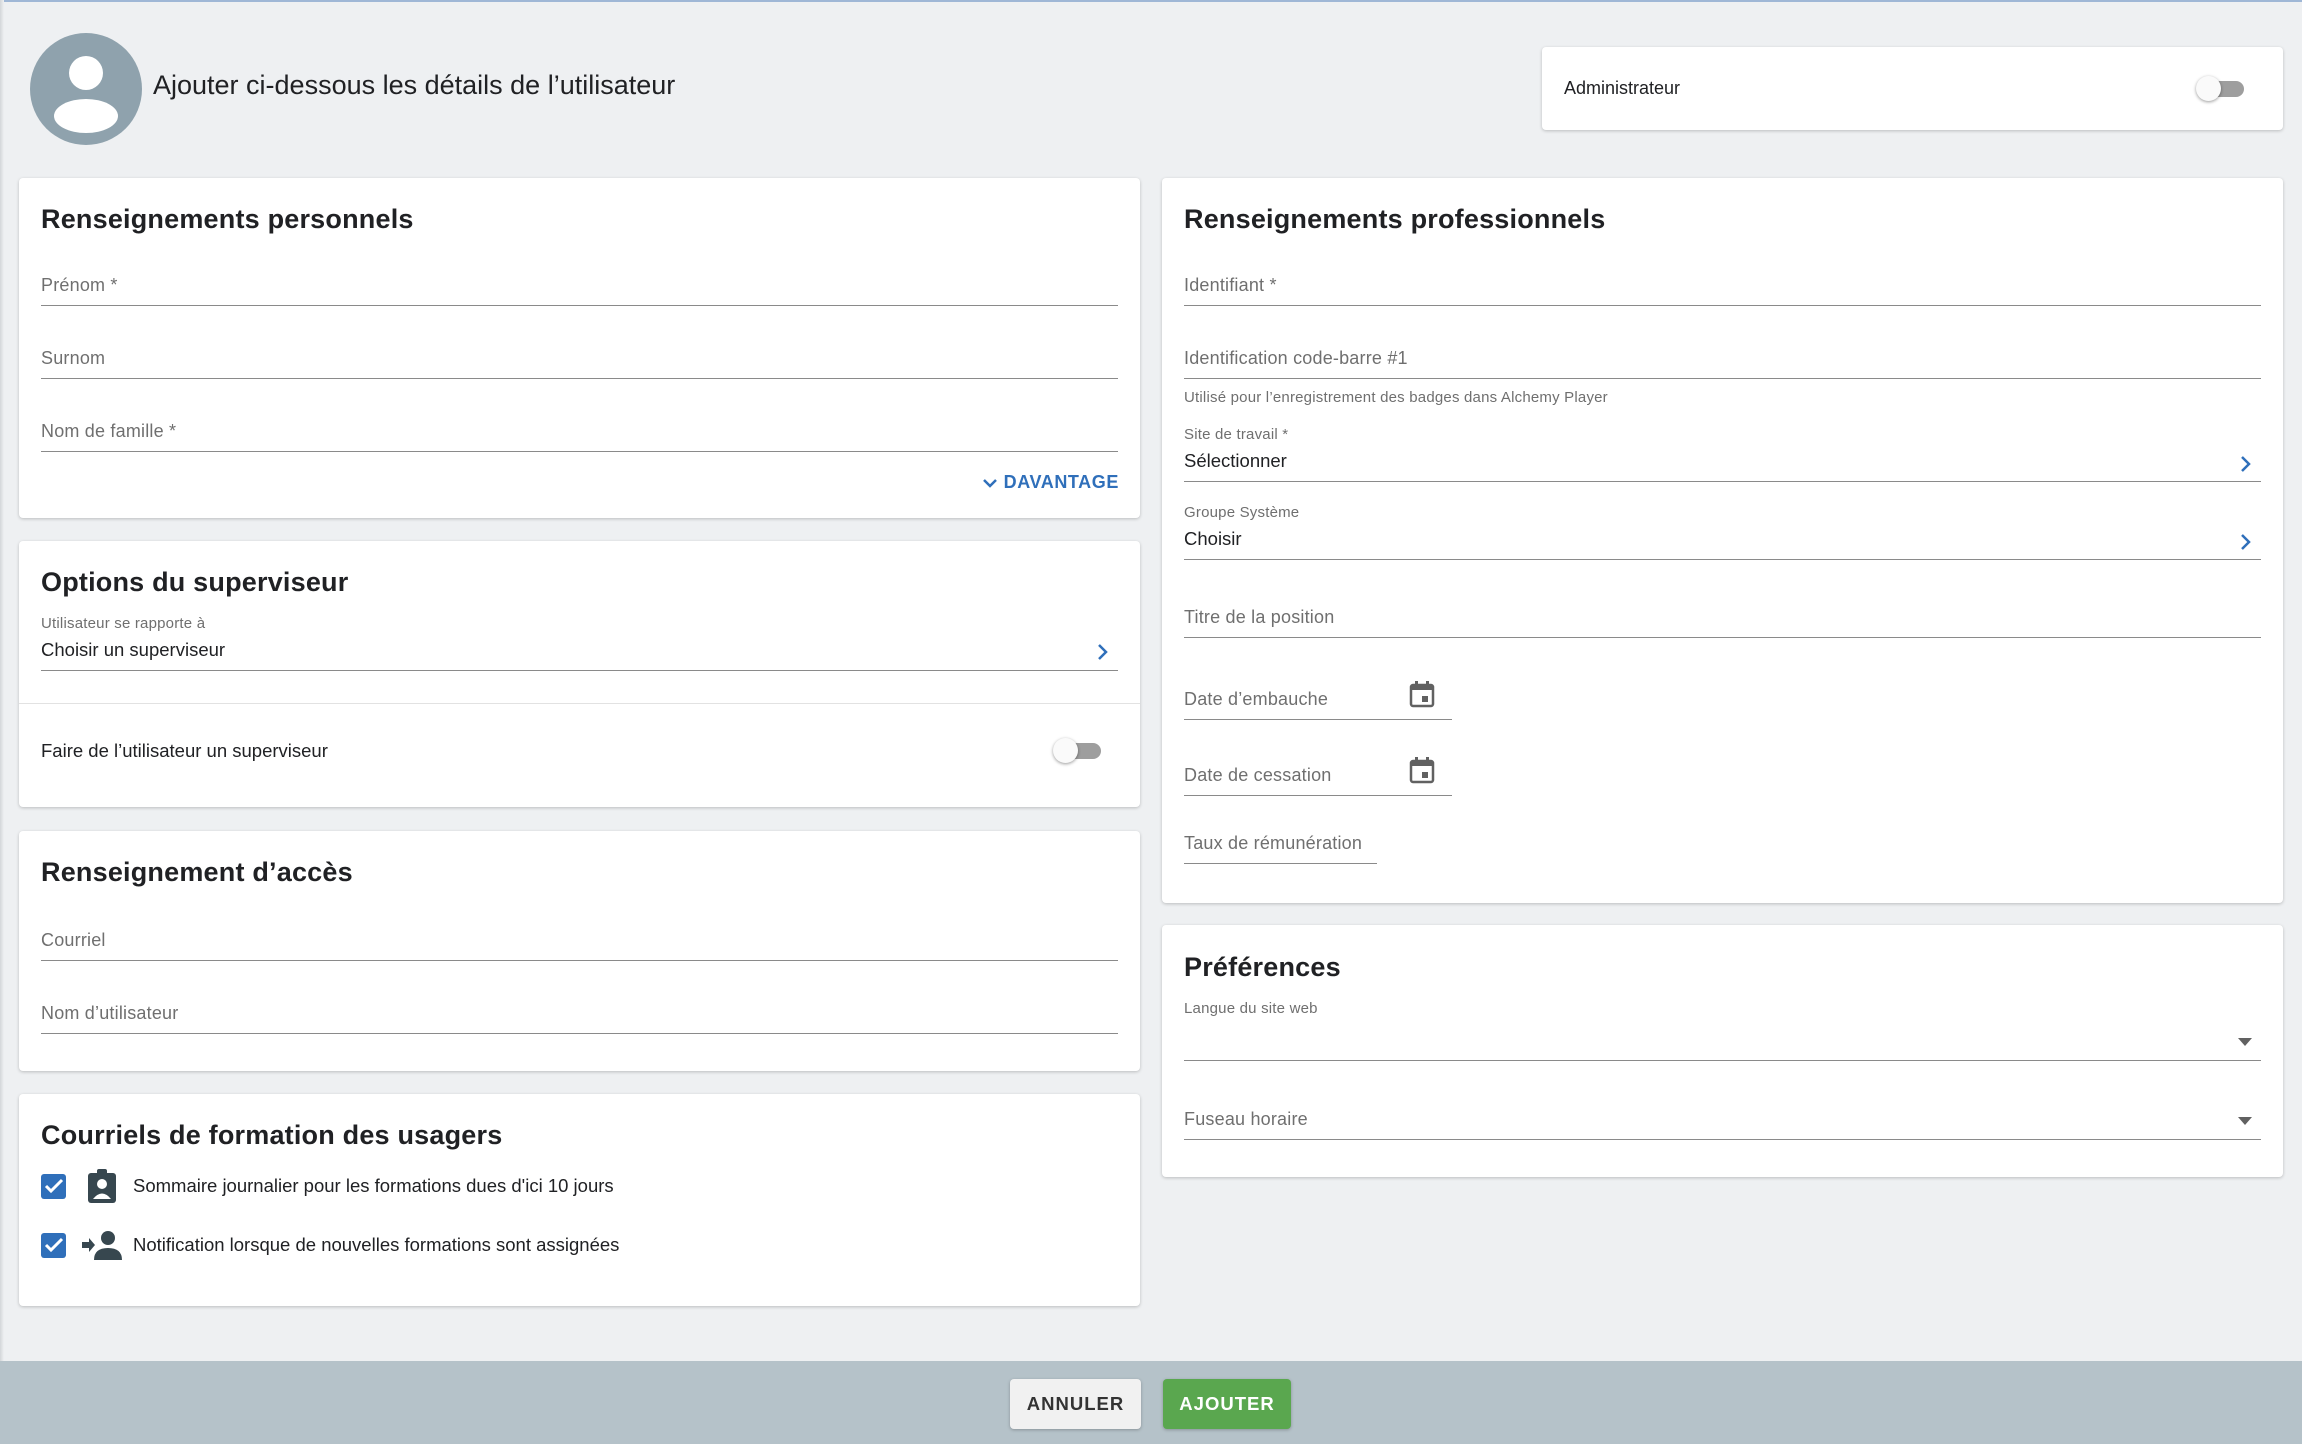 Image resolution: width=2302 pixels, height=1444 pixels. I want to click on system-group-select: Choisir, so click(1722, 539).